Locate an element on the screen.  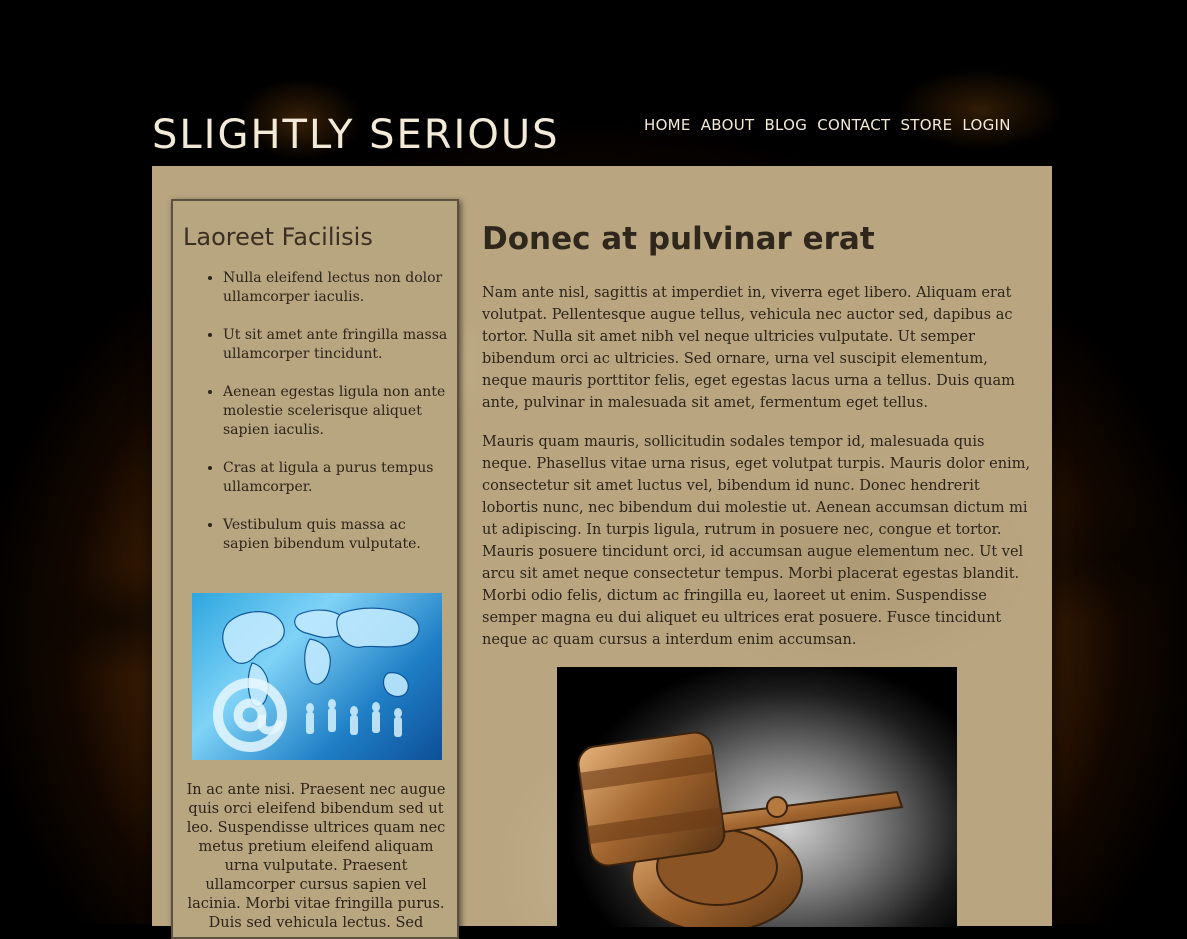
top-nav: HOME ABOUT BLOG CONTACT STORE LOGIN is located at coordinates (827, 125).